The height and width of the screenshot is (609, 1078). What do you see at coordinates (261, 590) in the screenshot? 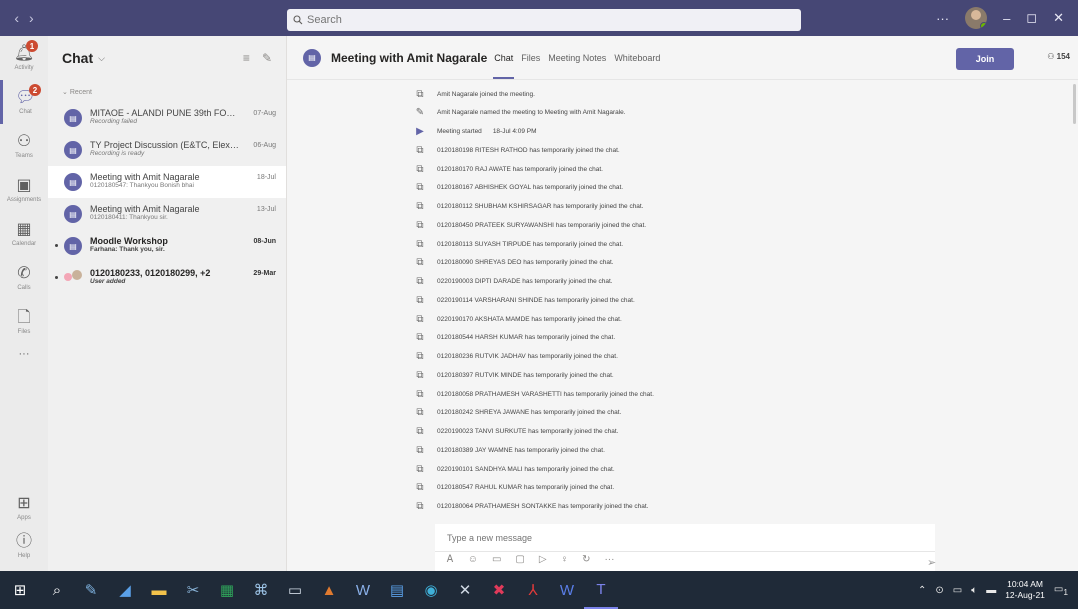
I see `network-app-icon: ⌘` at bounding box center [261, 590].